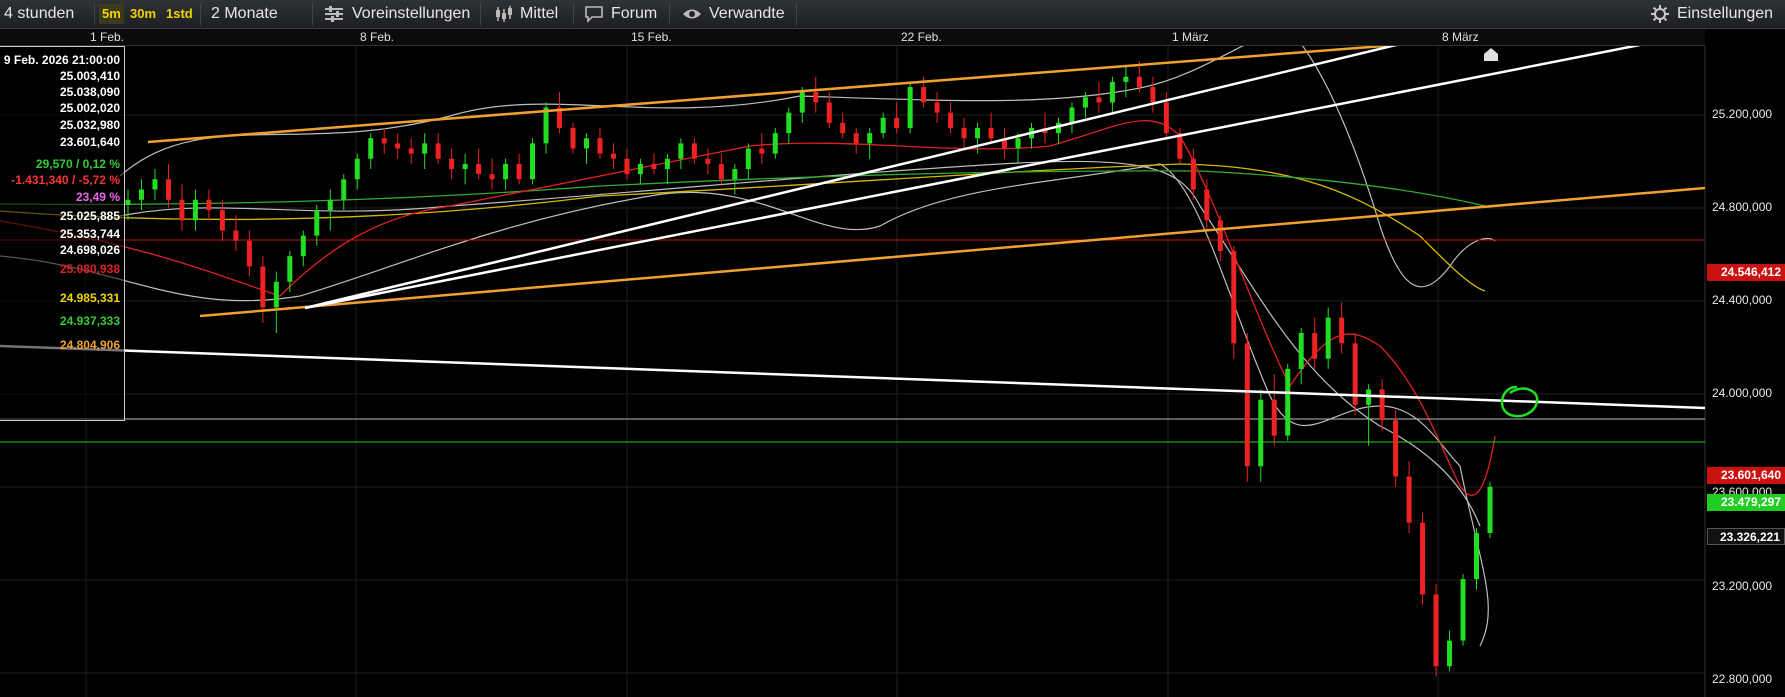  What do you see at coordinates (1742, 393) in the screenshot?
I see `y-tick-label: 24.000,000` at bounding box center [1742, 393].